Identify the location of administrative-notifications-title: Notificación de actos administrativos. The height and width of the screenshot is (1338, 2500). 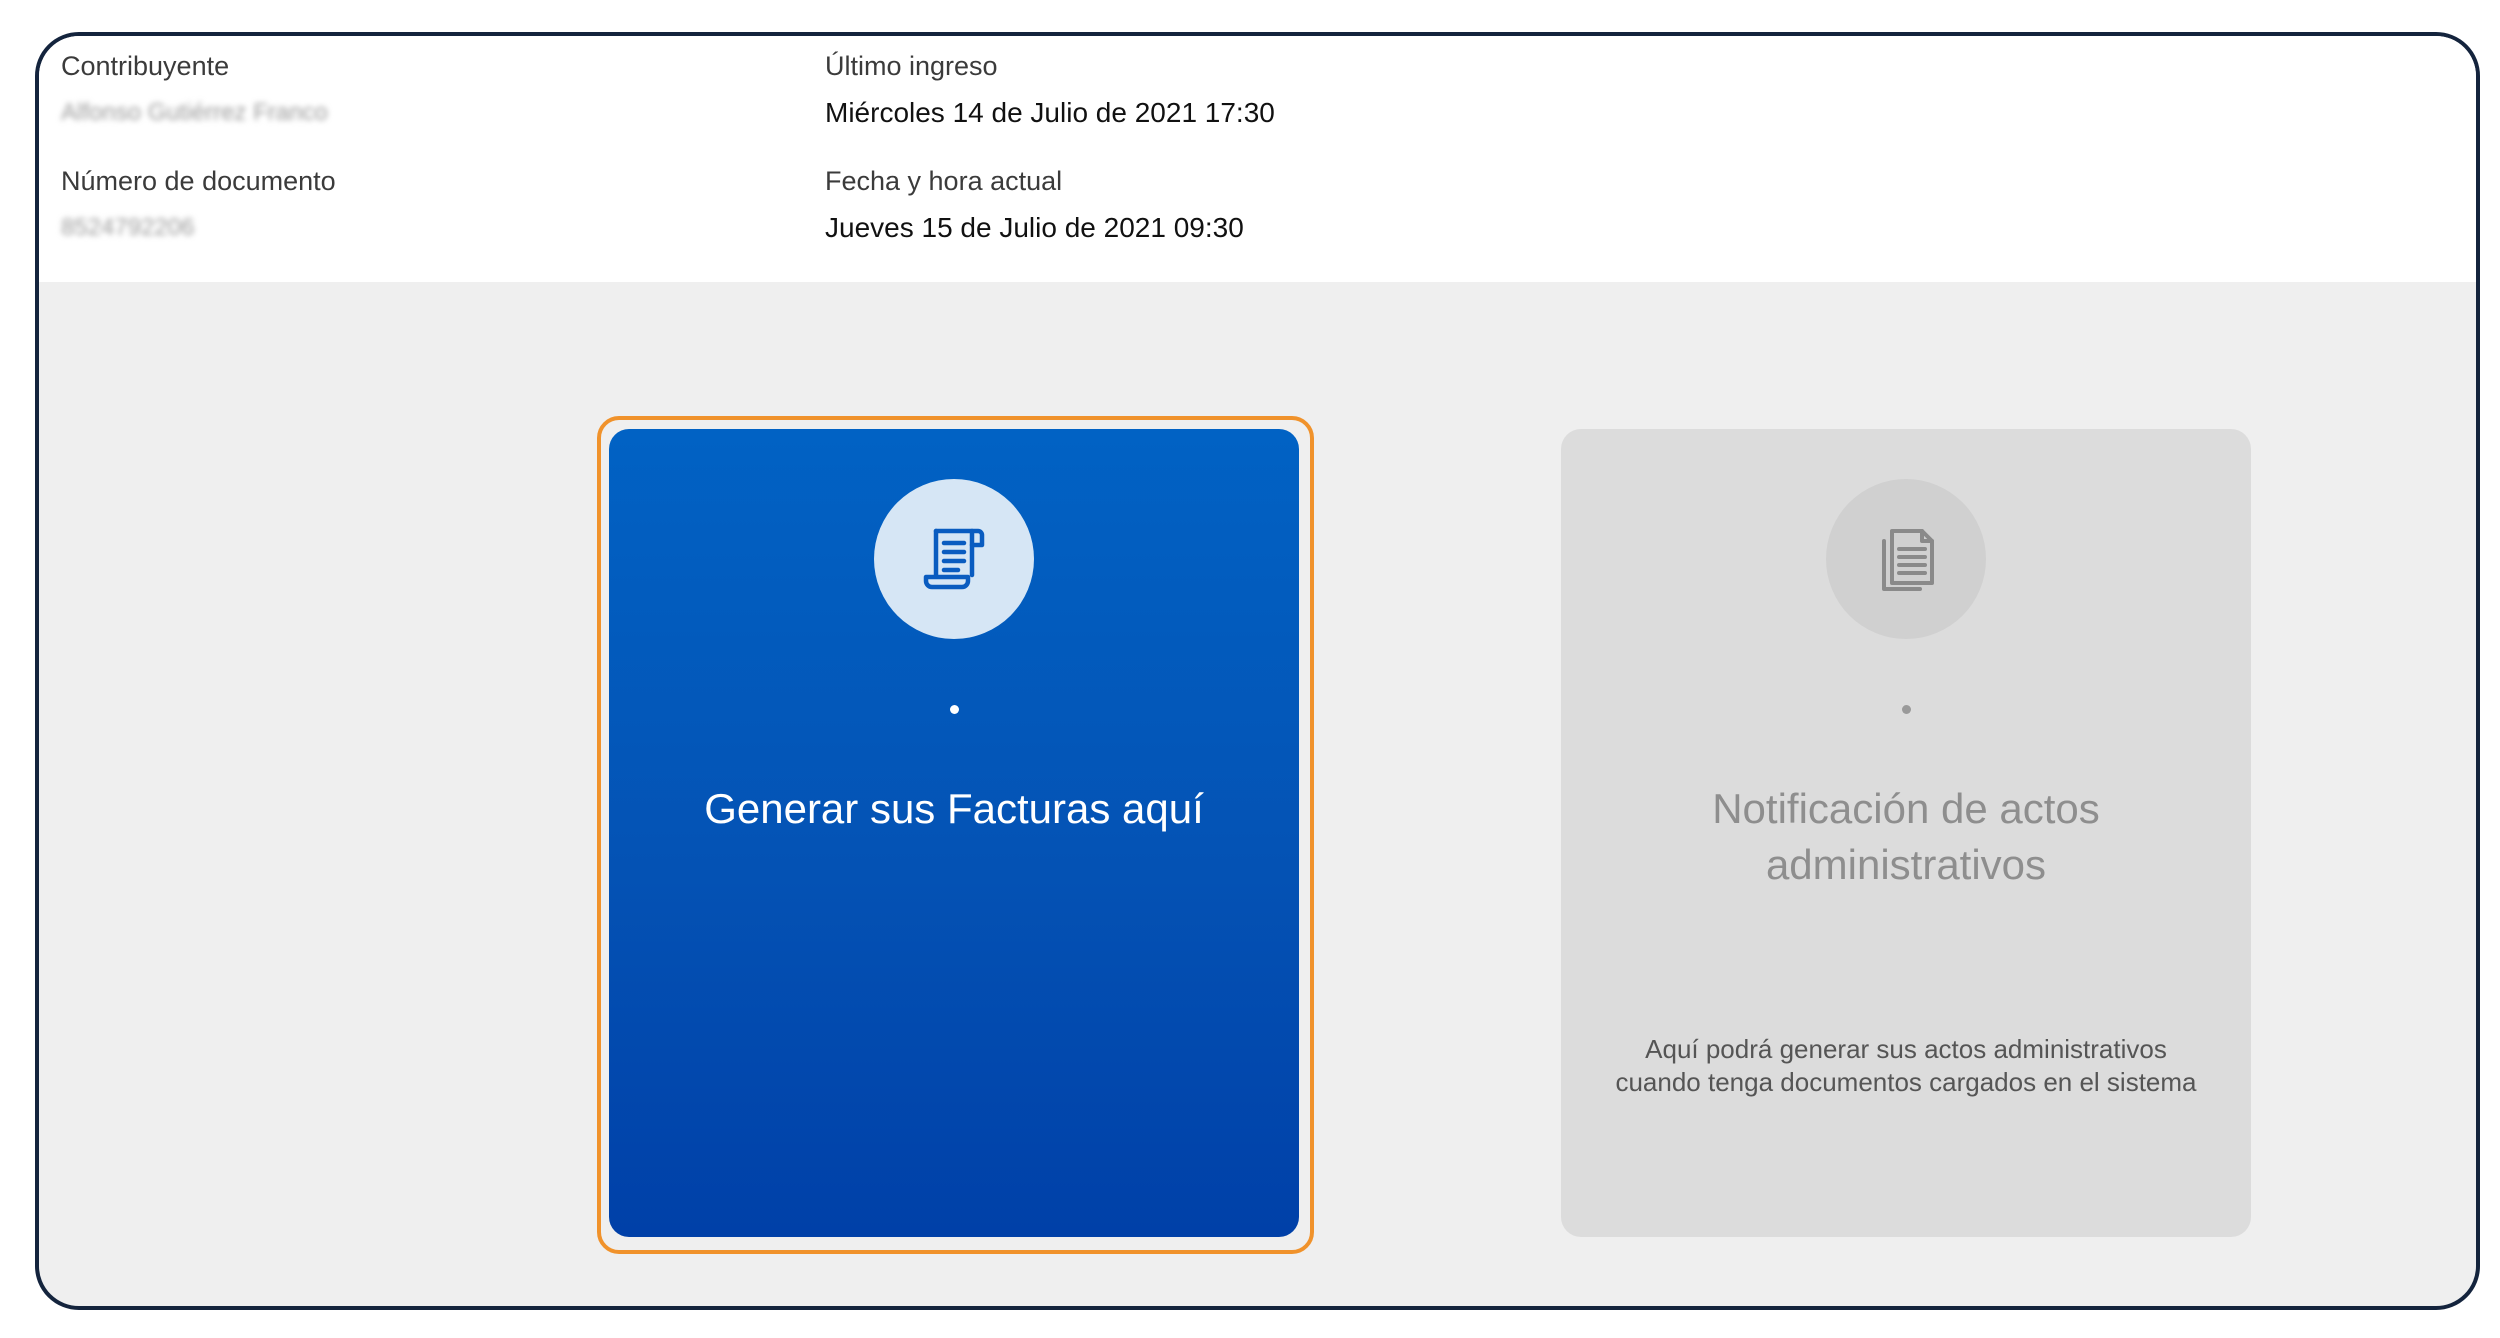
(1906, 836).